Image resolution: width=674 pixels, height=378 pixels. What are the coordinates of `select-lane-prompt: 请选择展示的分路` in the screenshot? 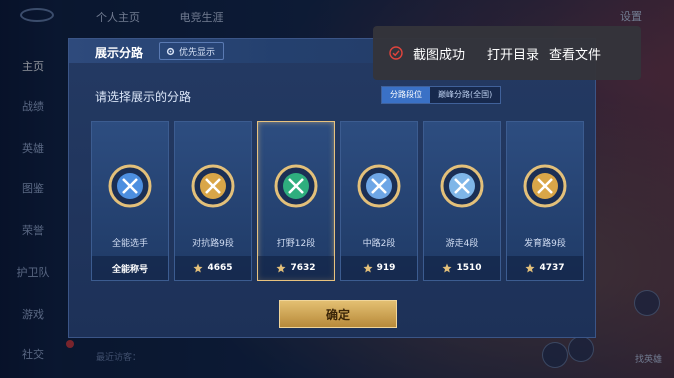 It's located at (143, 97).